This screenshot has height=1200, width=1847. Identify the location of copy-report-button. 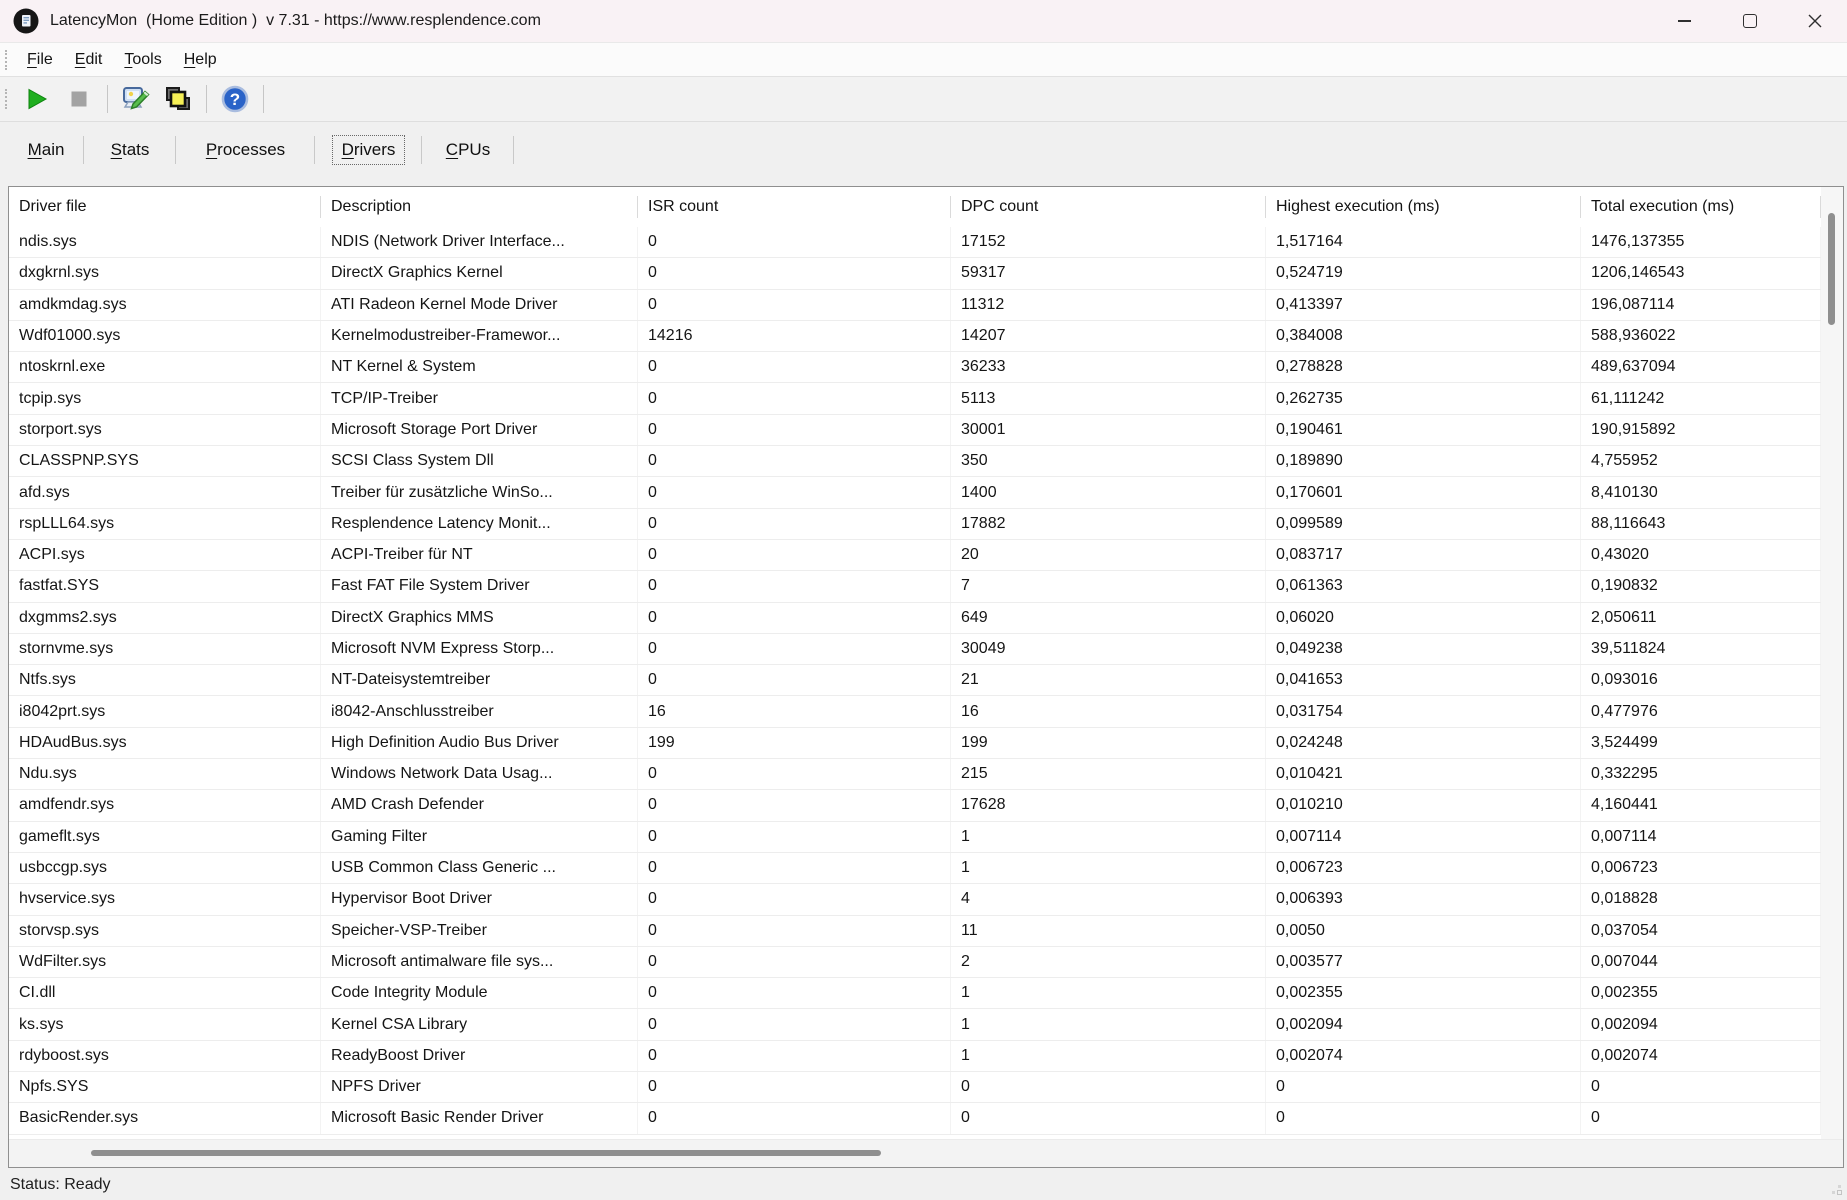
(178, 99).